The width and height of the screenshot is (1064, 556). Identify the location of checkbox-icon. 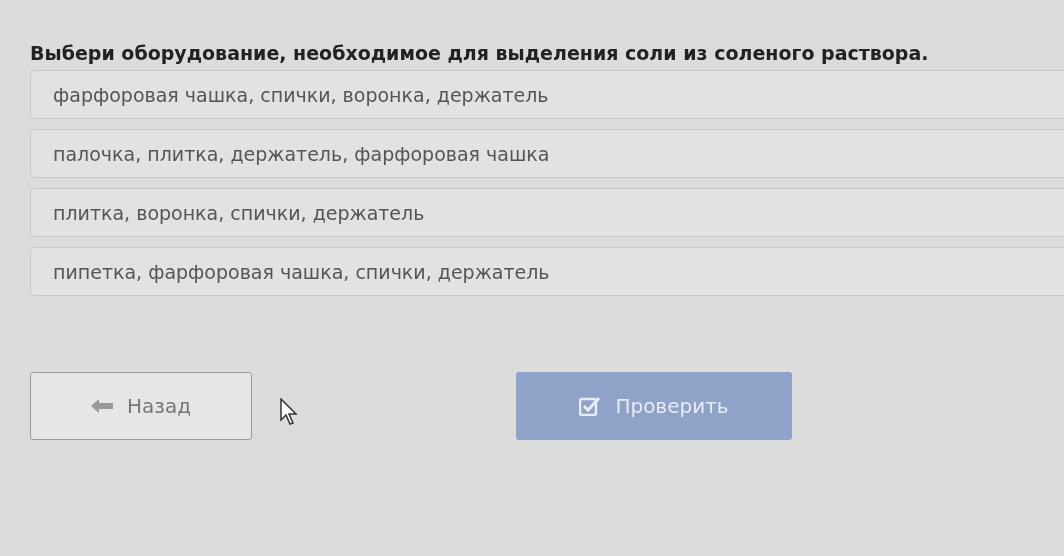
(590, 406).